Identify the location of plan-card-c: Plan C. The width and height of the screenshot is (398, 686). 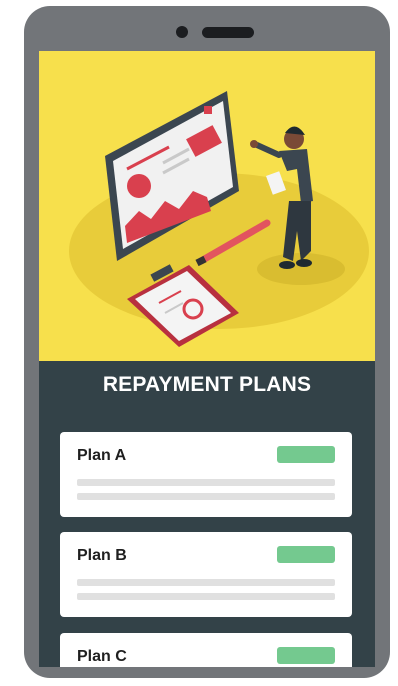
(206, 650).